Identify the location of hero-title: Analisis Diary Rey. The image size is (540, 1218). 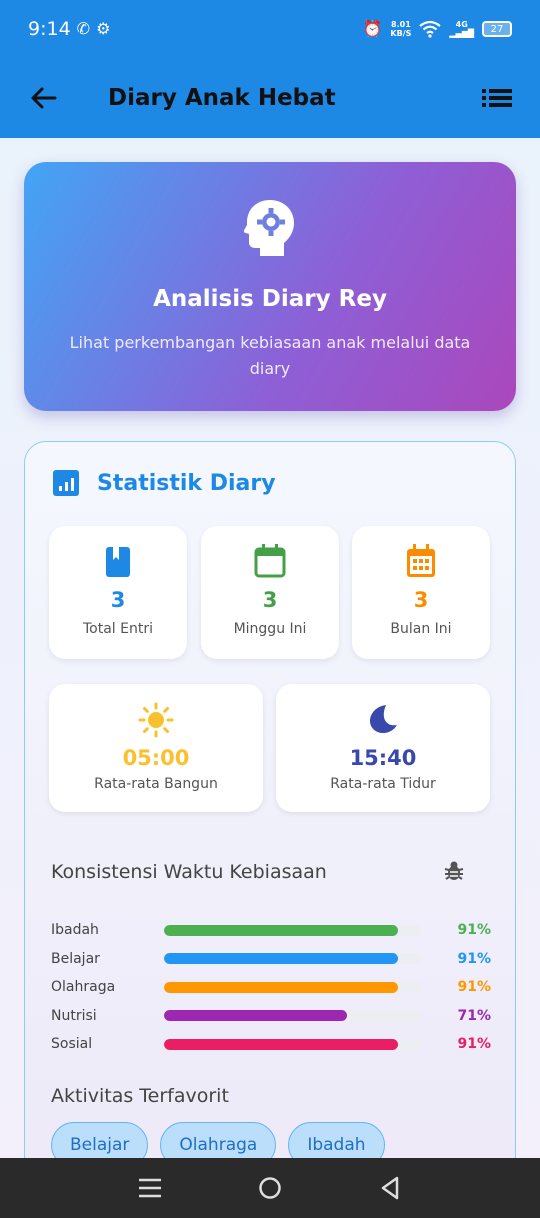
(270, 299).